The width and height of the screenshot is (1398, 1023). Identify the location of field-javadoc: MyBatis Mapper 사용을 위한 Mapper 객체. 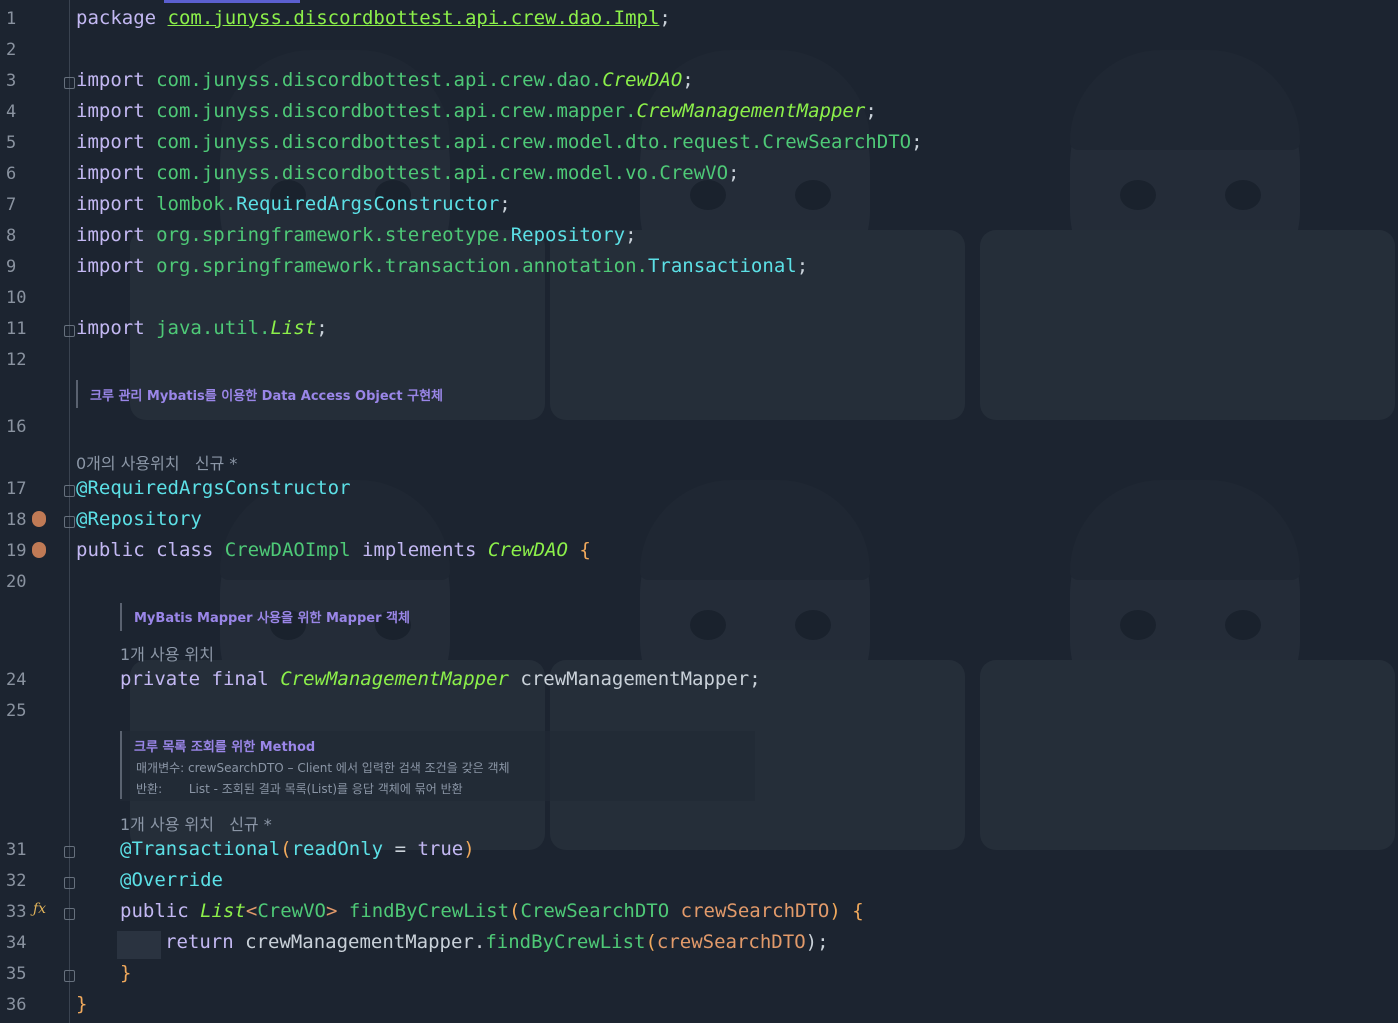
(270, 617).